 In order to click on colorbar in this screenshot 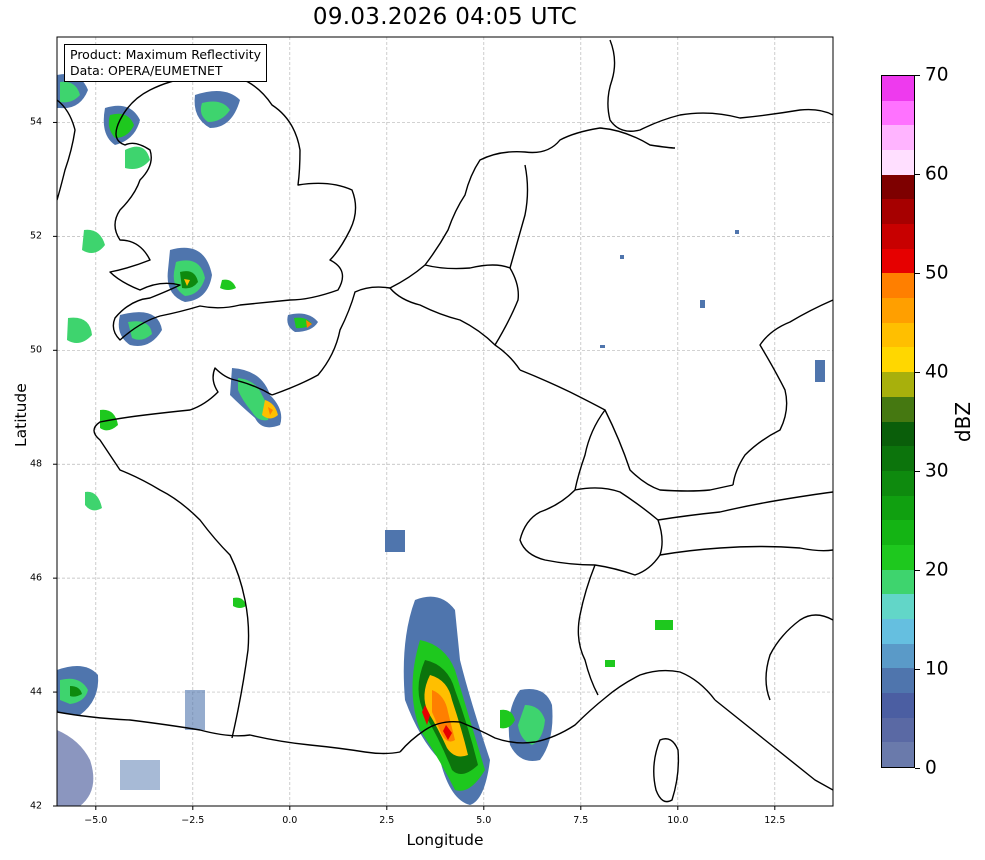, I will do `click(898, 421)`.